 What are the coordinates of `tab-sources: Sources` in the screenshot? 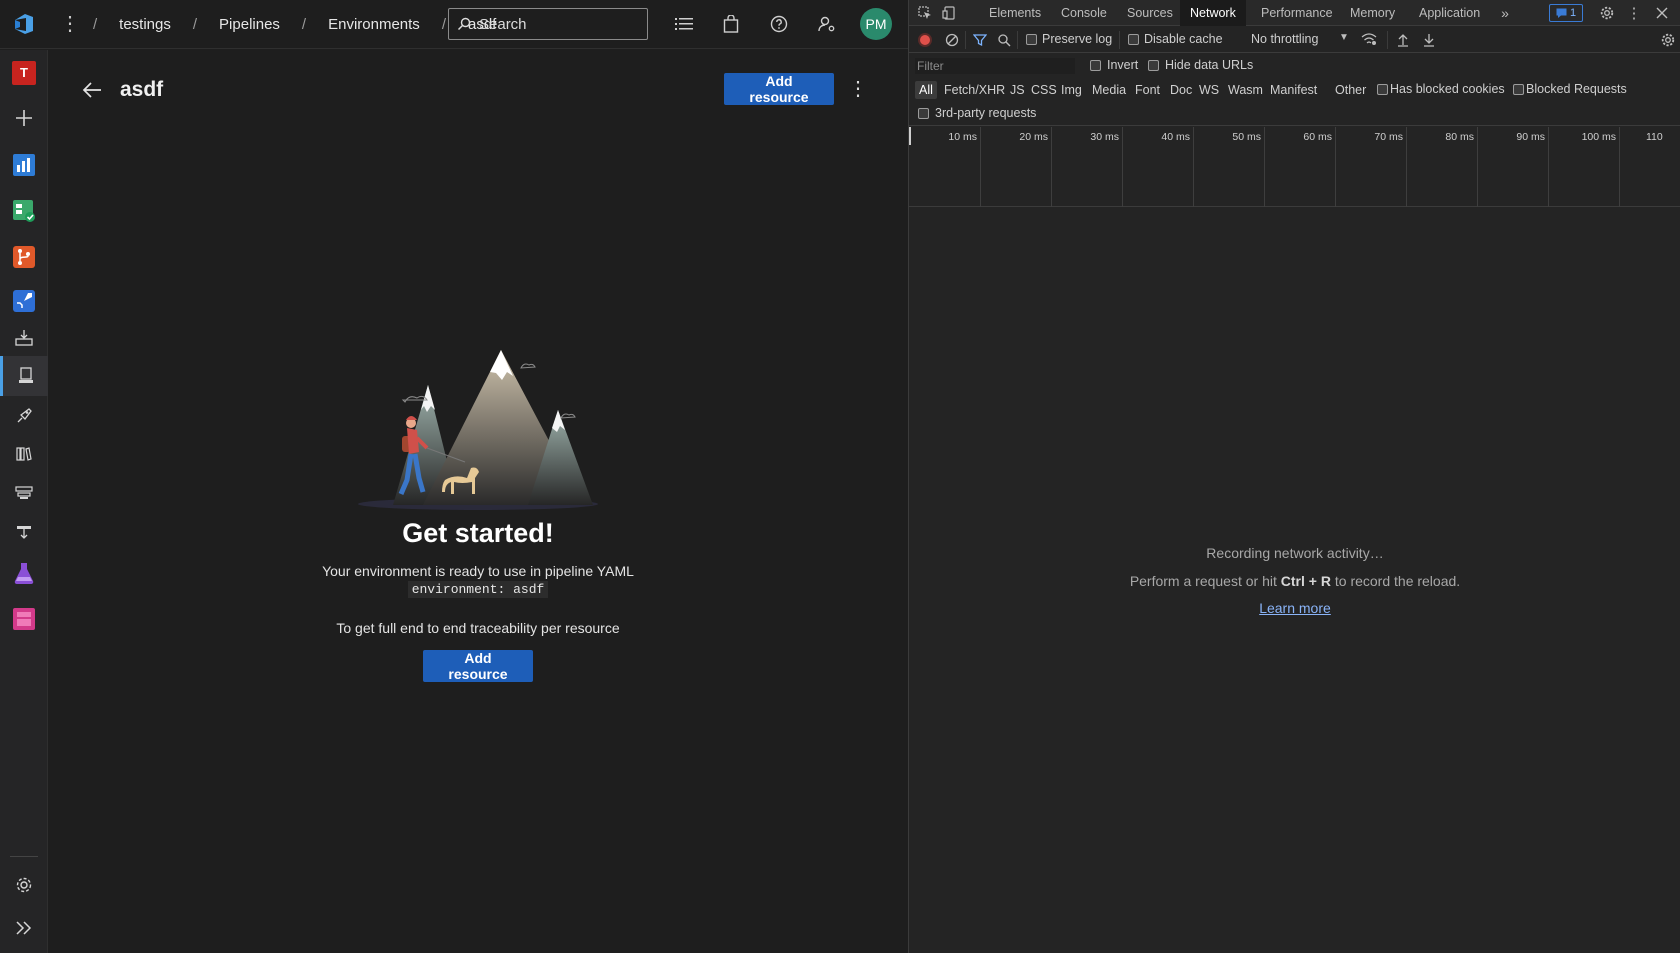 It's located at (1150, 13).